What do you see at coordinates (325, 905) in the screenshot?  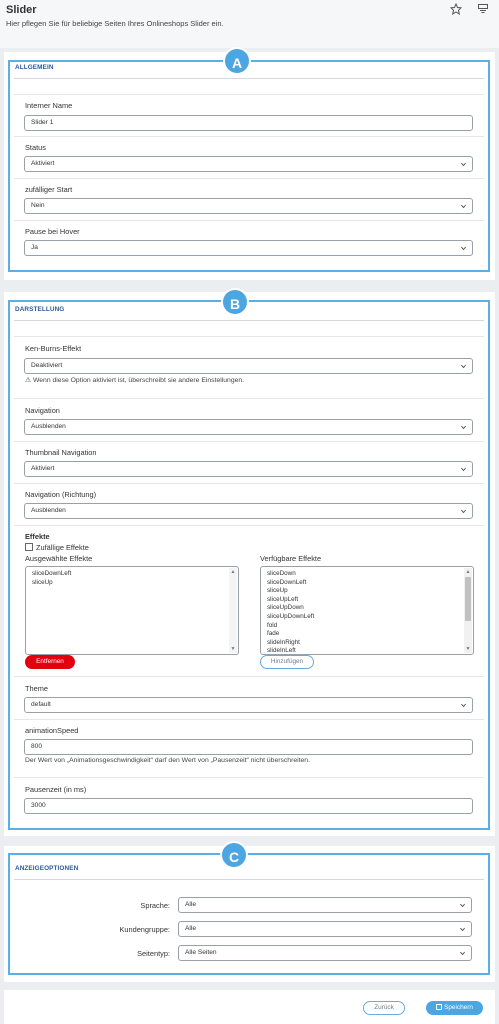 I see `language-select: Alle` at bounding box center [325, 905].